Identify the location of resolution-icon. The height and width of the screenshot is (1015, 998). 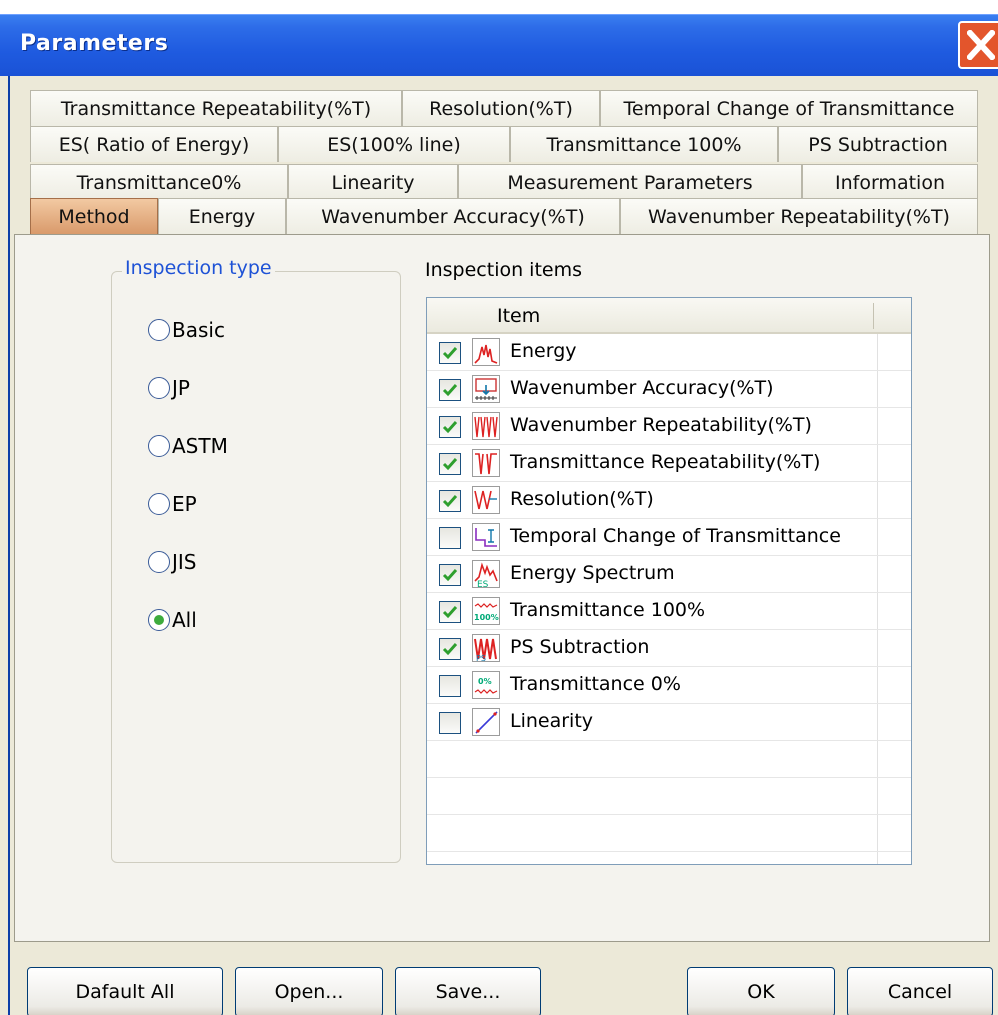
(486, 500).